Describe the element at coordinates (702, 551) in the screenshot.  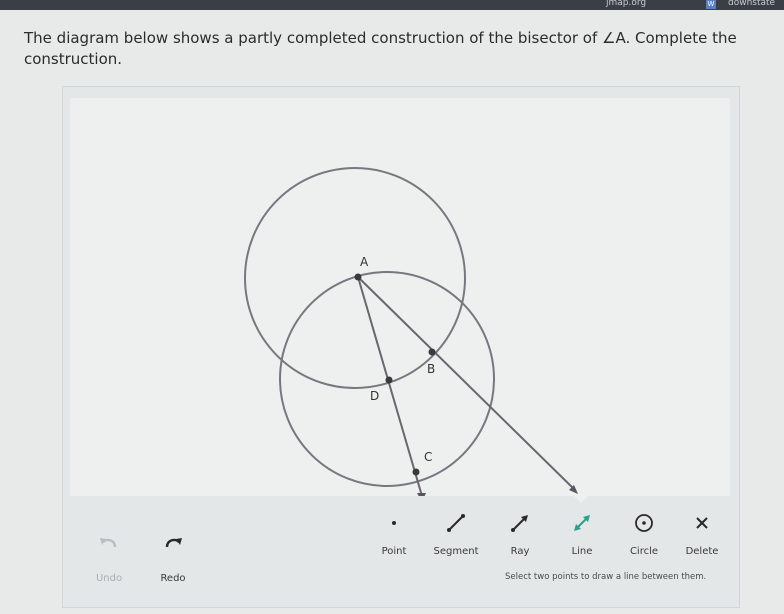
I see `delete-label: Delete` at that location.